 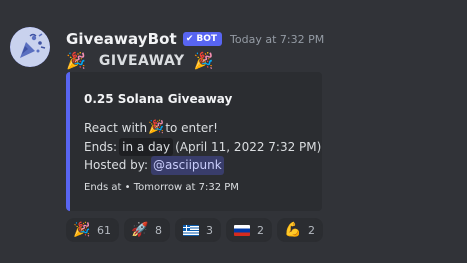 I want to click on message-content: 🎉 GIVEAWAY 🎉, so click(x=140, y=61).